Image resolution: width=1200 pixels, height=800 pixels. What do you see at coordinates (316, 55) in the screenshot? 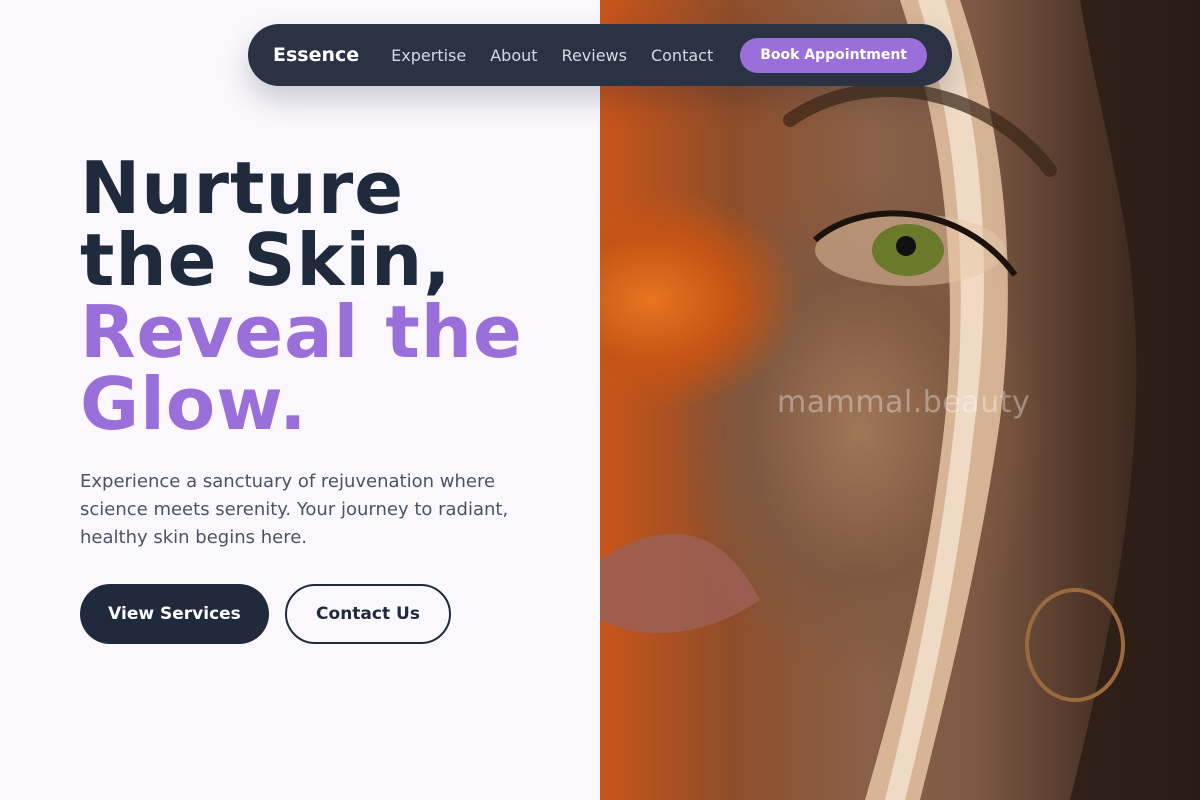
I see `brand-logo: Essence` at bounding box center [316, 55].